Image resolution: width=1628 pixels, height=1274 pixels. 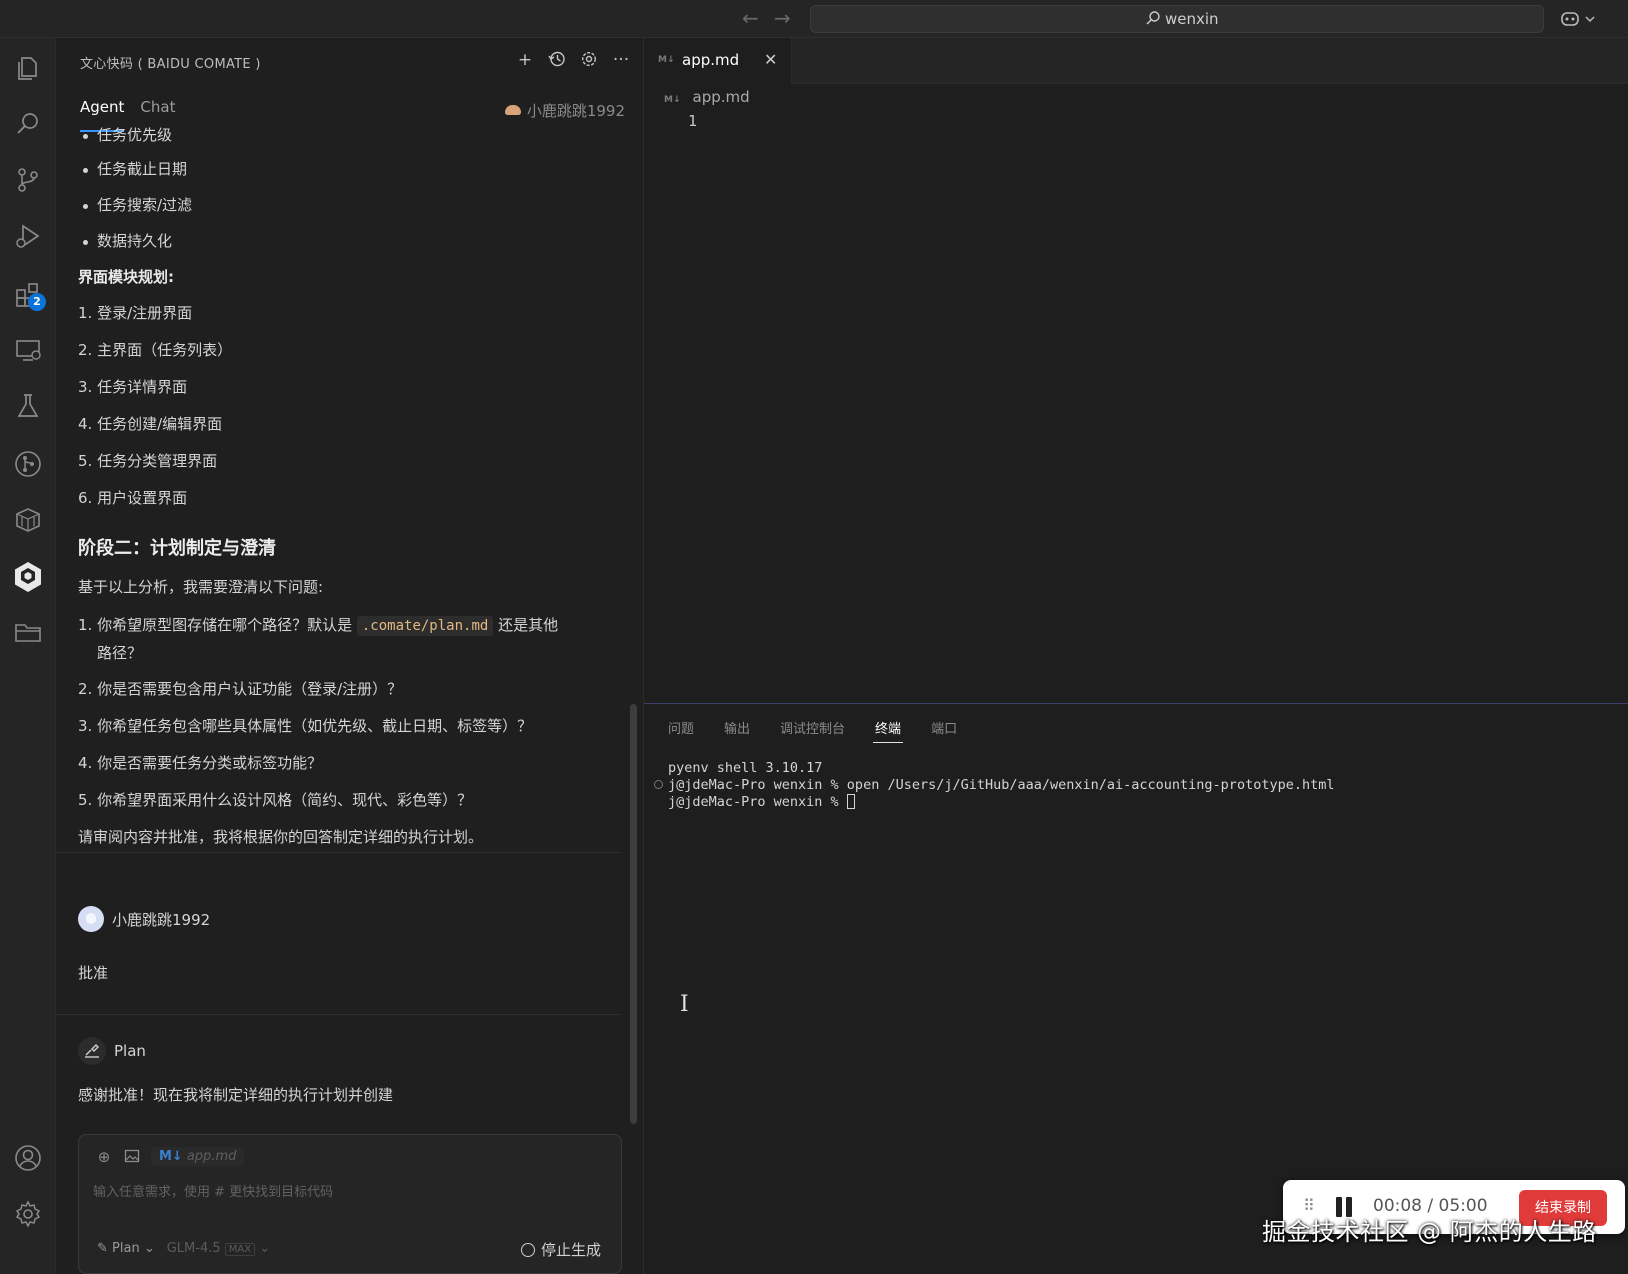 What do you see at coordinates (161, 919) in the screenshot?
I see `user-message-name: 小鹿跳跳1992` at bounding box center [161, 919].